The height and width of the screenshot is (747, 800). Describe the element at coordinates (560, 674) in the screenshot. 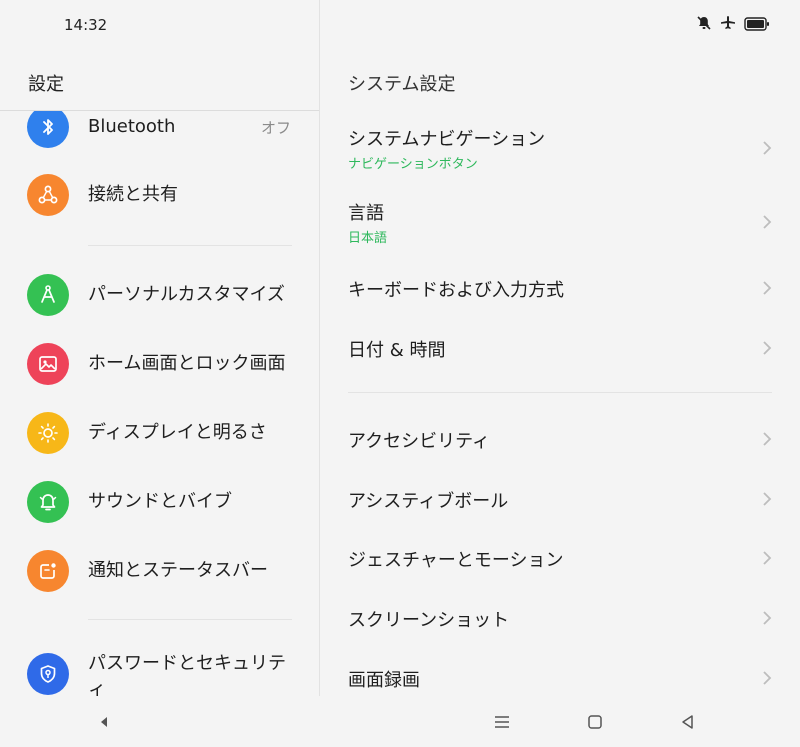

I see `system-item-screen-recording: 画面録画` at that location.